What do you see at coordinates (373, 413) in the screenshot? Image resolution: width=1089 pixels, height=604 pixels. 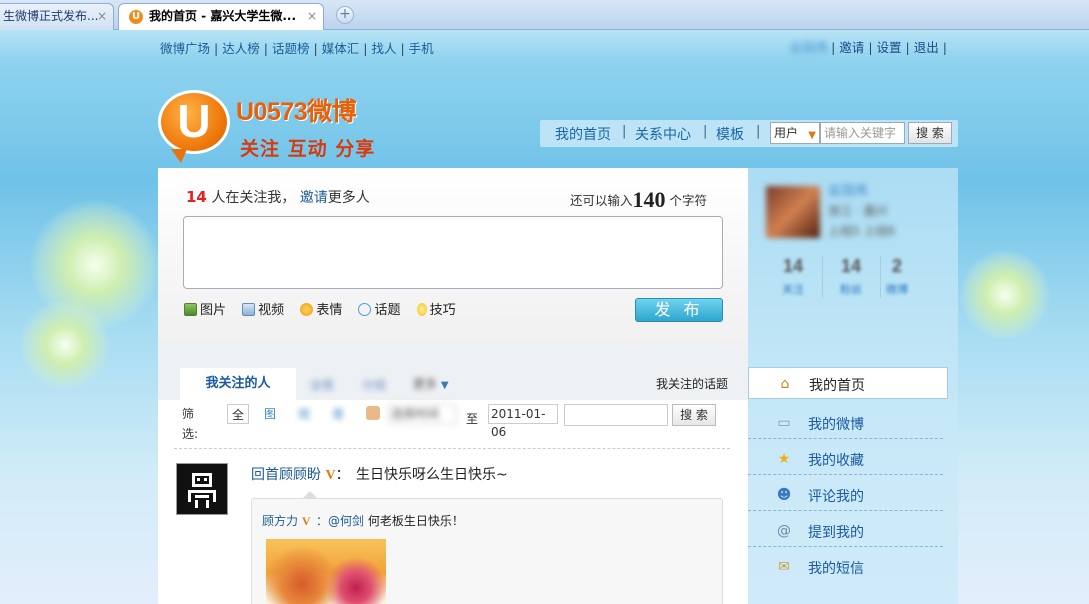 I see `calendar-icon` at bounding box center [373, 413].